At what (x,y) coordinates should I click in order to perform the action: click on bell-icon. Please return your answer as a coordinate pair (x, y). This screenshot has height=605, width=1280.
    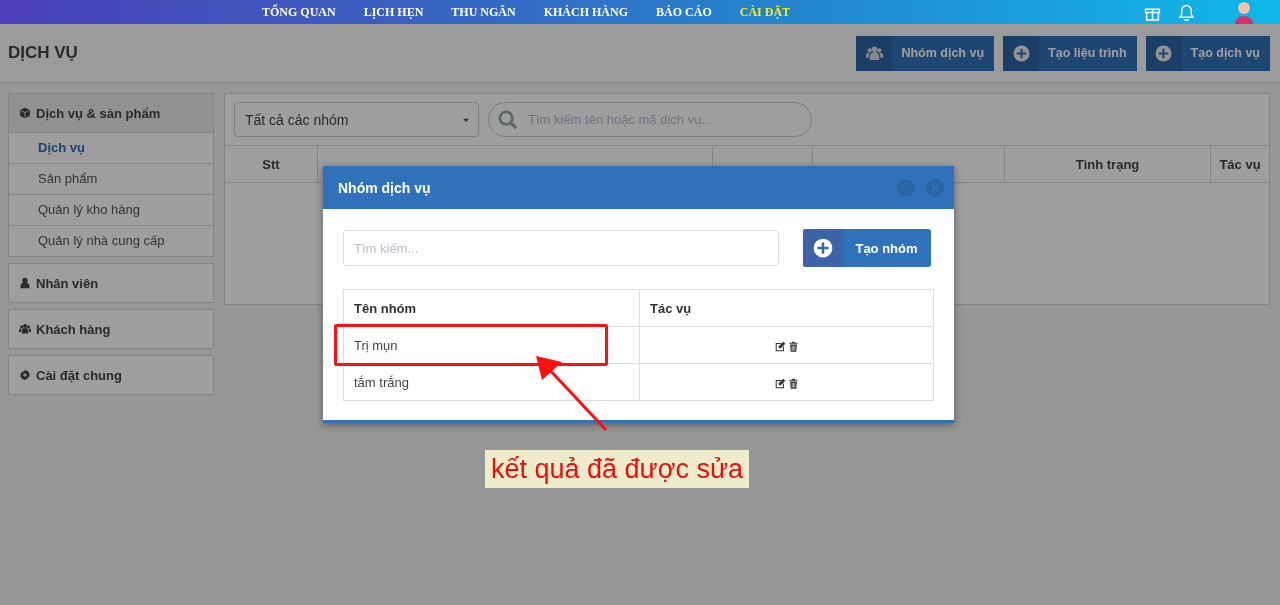
    Looking at the image, I should click on (1186, 12).